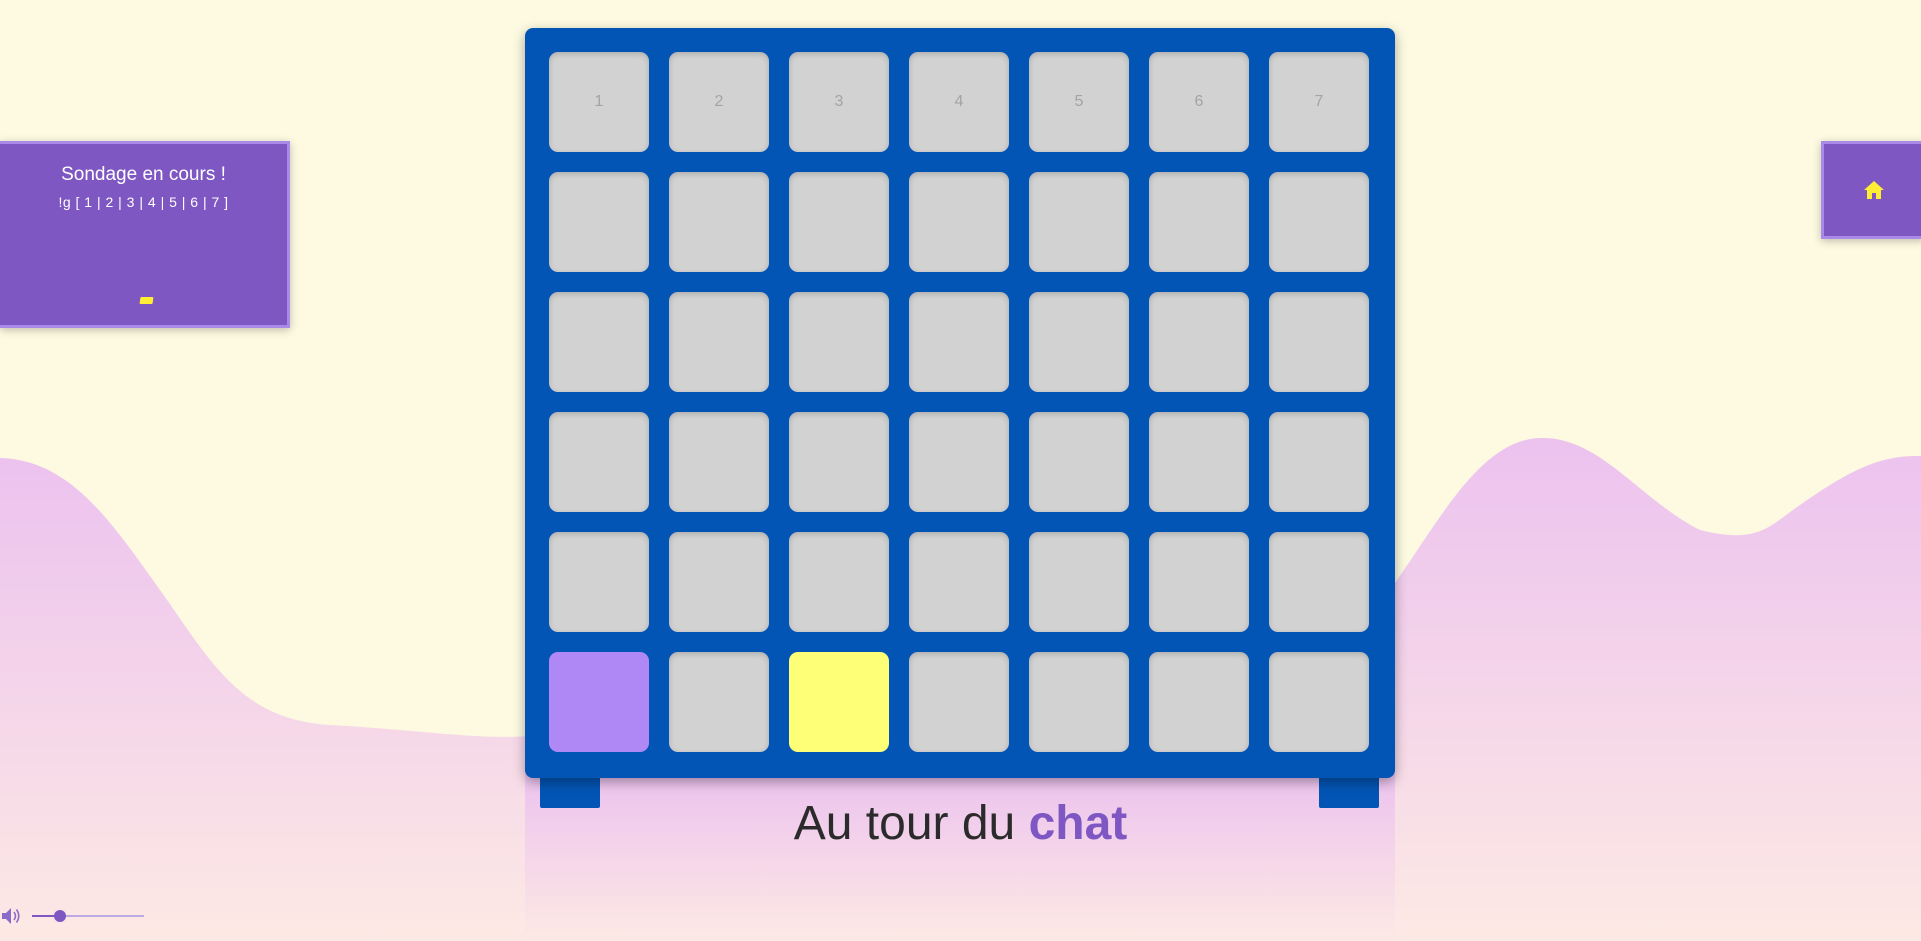  What do you see at coordinates (60, 916) in the screenshot?
I see `volume-thumb` at bounding box center [60, 916].